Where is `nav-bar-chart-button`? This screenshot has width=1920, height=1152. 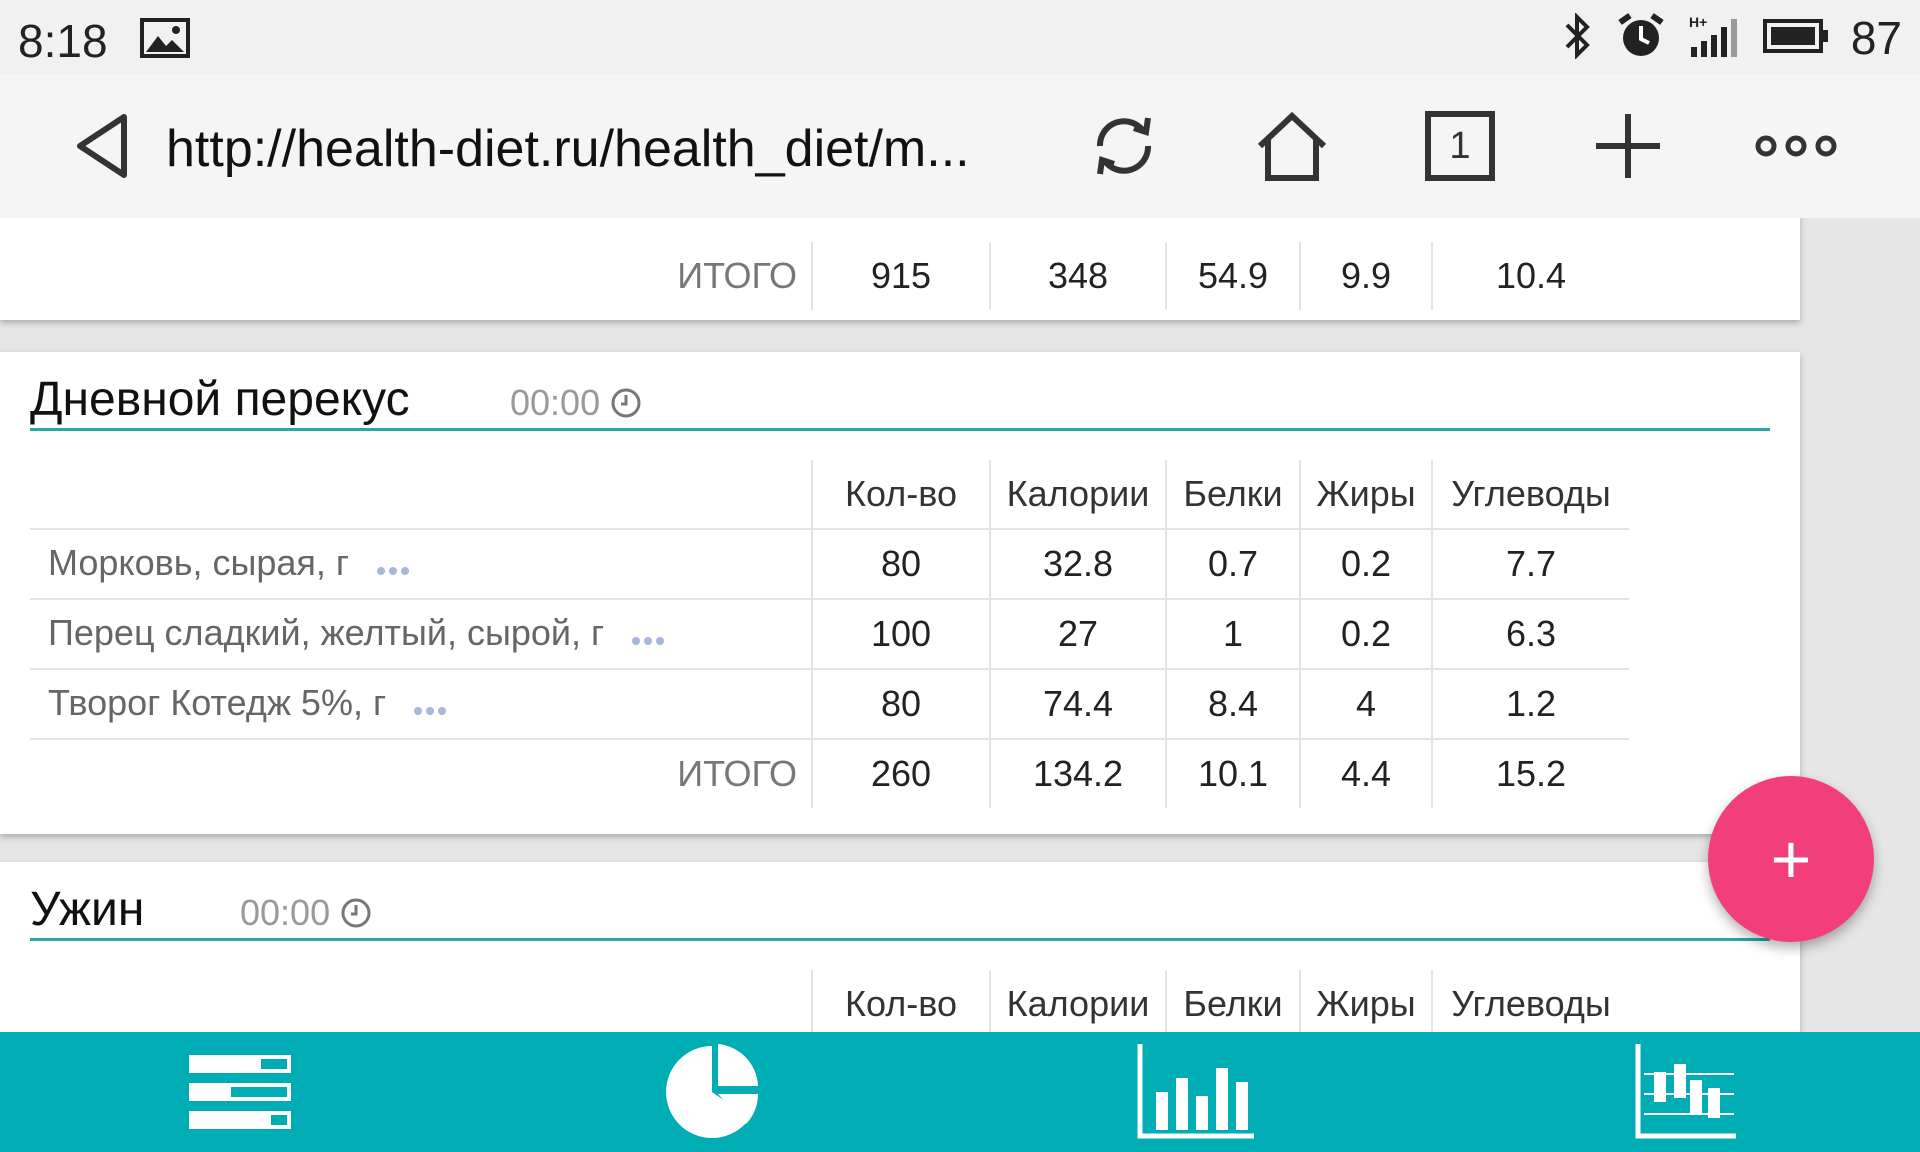 nav-bar-chart-button is located at coordinates (1196, 1092).